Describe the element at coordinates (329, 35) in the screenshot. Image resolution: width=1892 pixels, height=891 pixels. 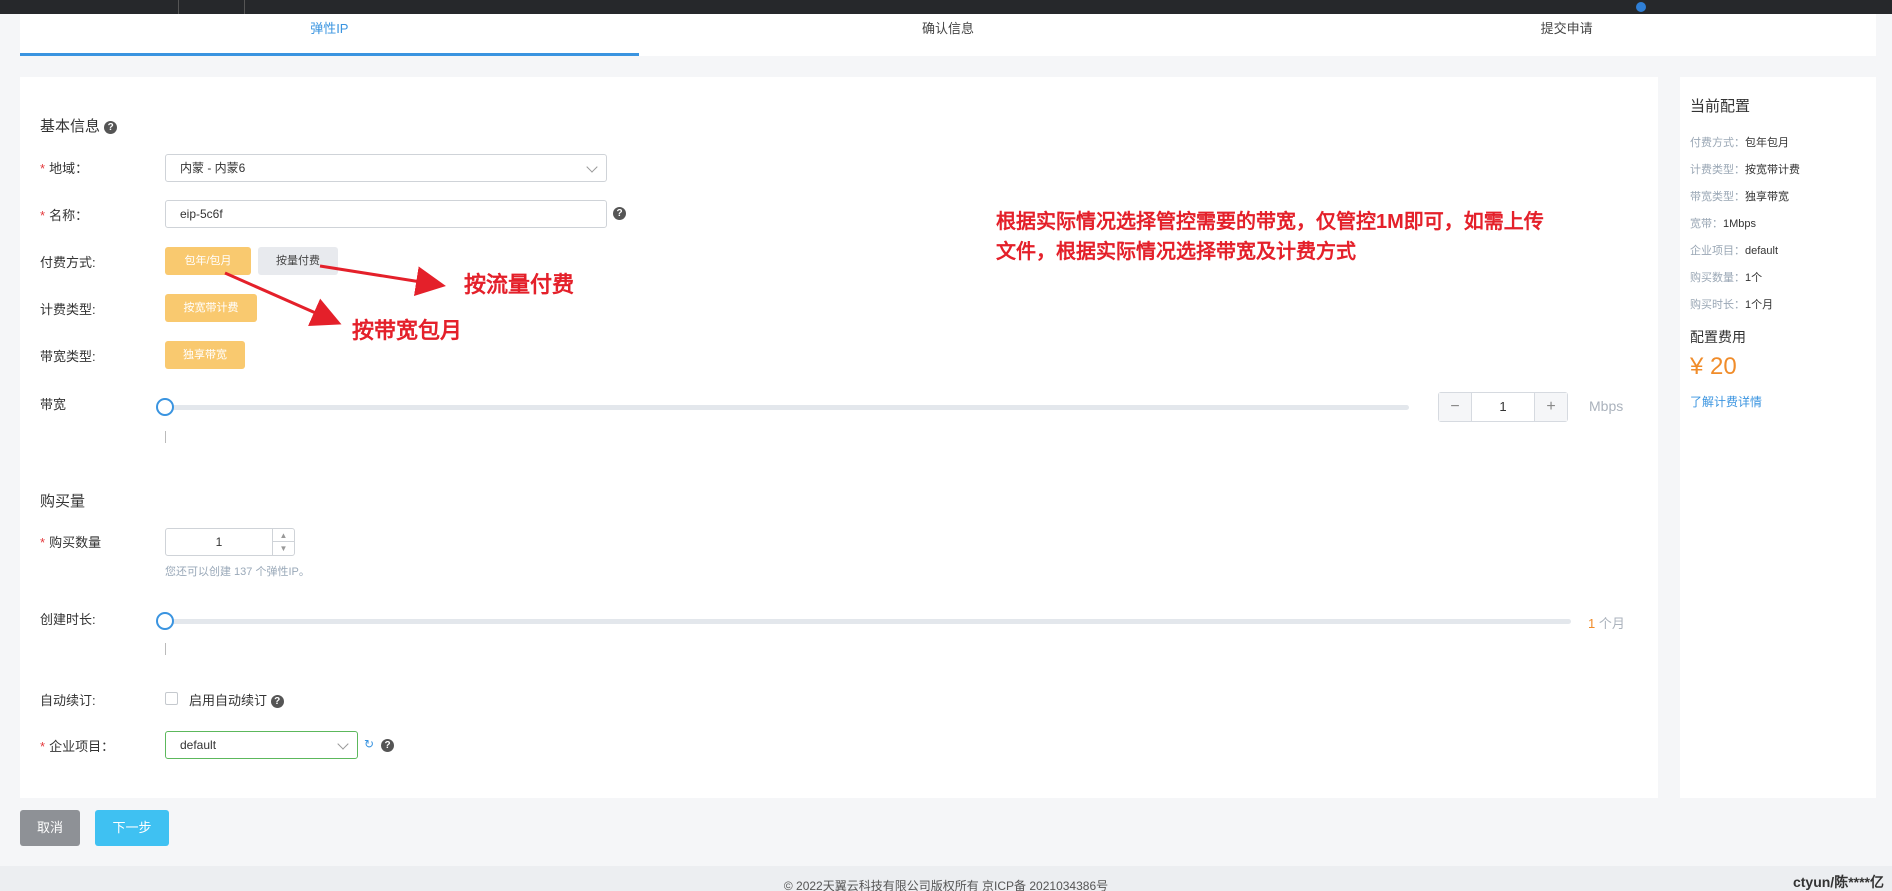
I see `step-eip: 弹性IP` at that location.